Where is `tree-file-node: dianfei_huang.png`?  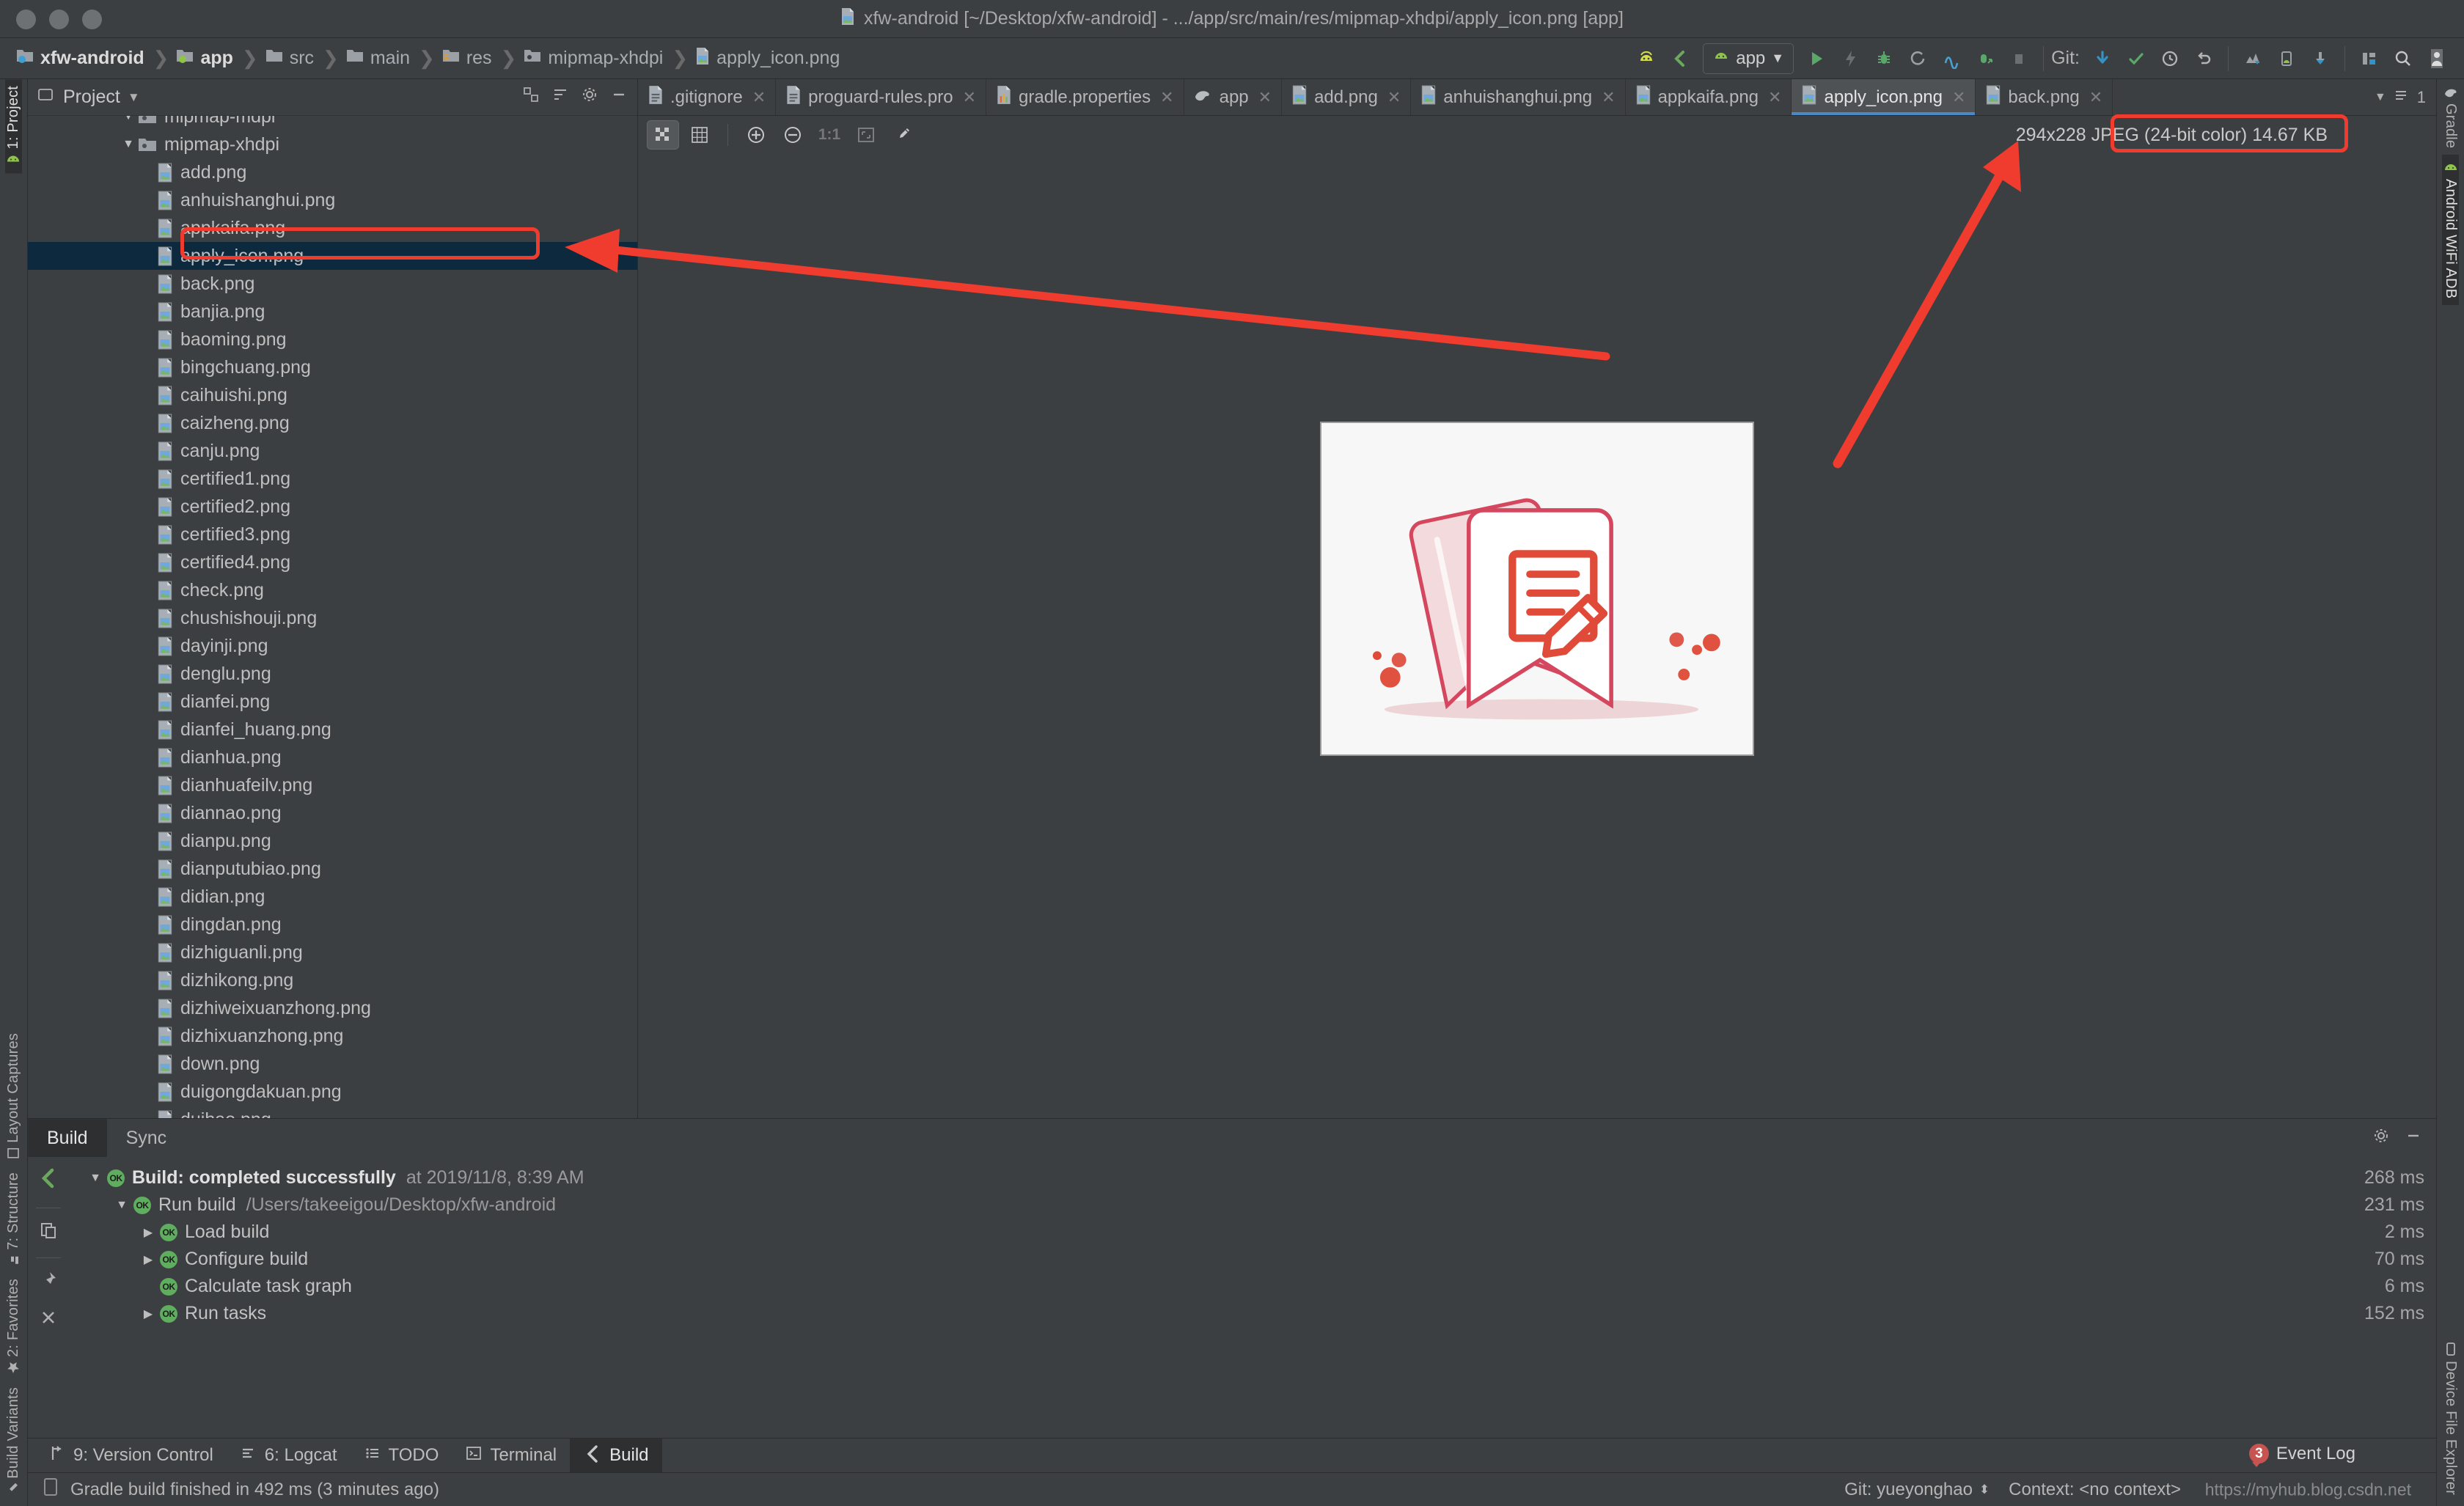 tree-file-node: dianfei_huang.png is located at coordinates (332, 729).